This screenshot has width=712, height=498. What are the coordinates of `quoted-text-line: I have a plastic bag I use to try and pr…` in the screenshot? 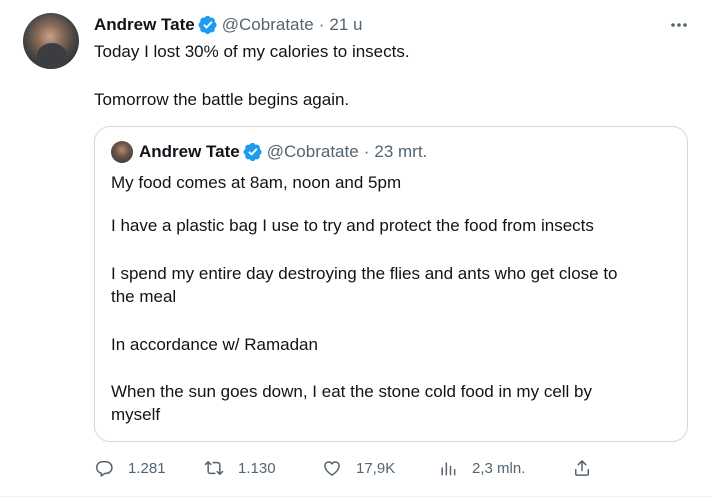 It's located at (352, 225).